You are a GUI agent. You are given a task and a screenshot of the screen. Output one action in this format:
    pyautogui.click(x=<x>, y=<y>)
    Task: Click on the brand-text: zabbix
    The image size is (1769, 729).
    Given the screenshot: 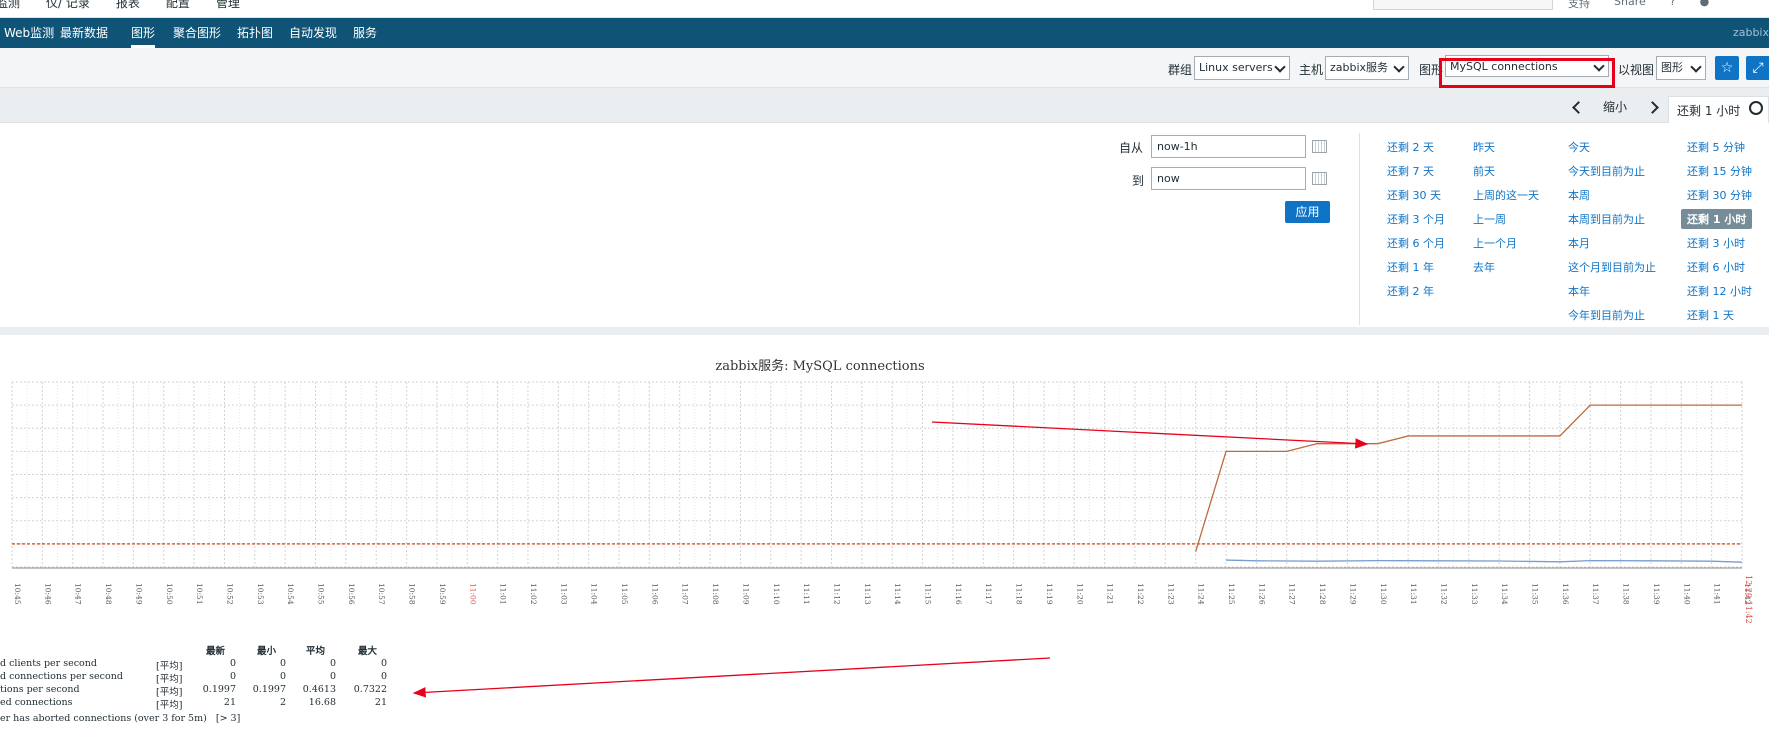 What is the action you would take?
    pyautogui.click(x=1750, y=32)
    